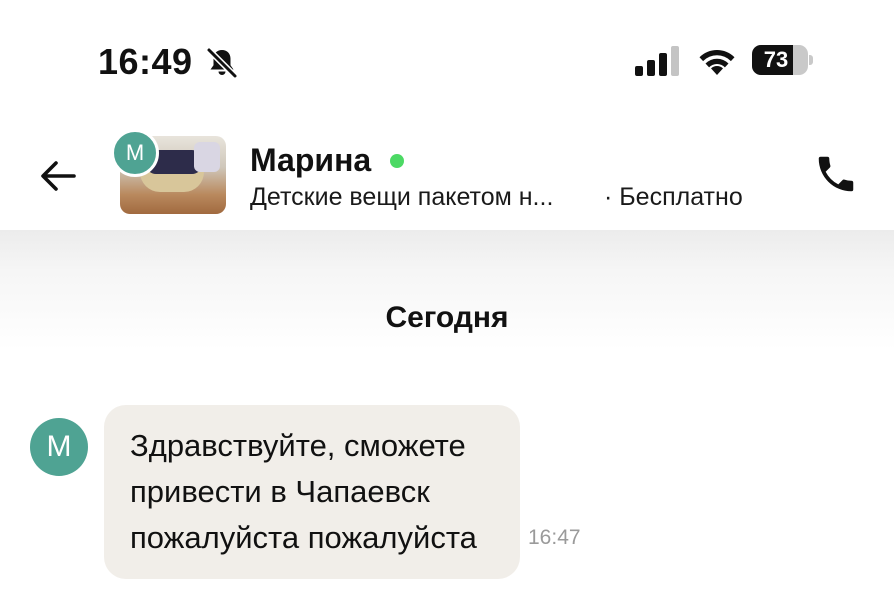  I want to click on arrow-left-icon, so click(58, 176).